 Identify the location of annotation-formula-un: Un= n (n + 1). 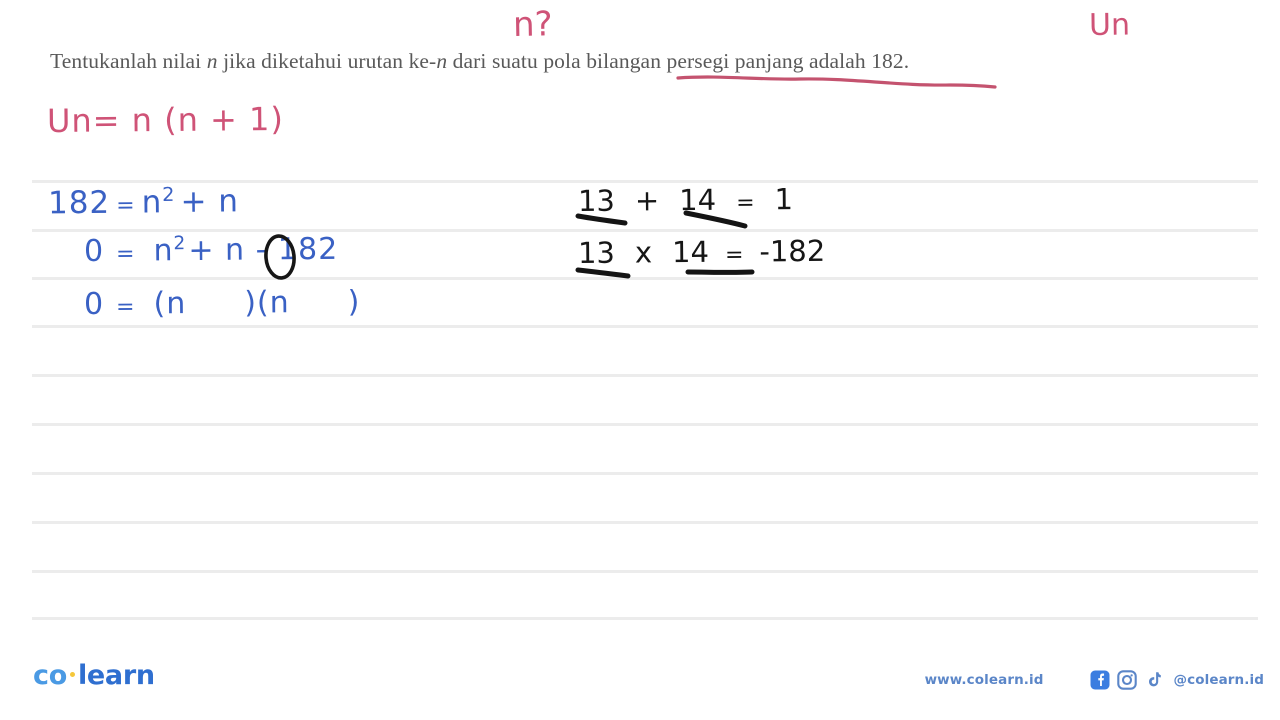
(165, 119).